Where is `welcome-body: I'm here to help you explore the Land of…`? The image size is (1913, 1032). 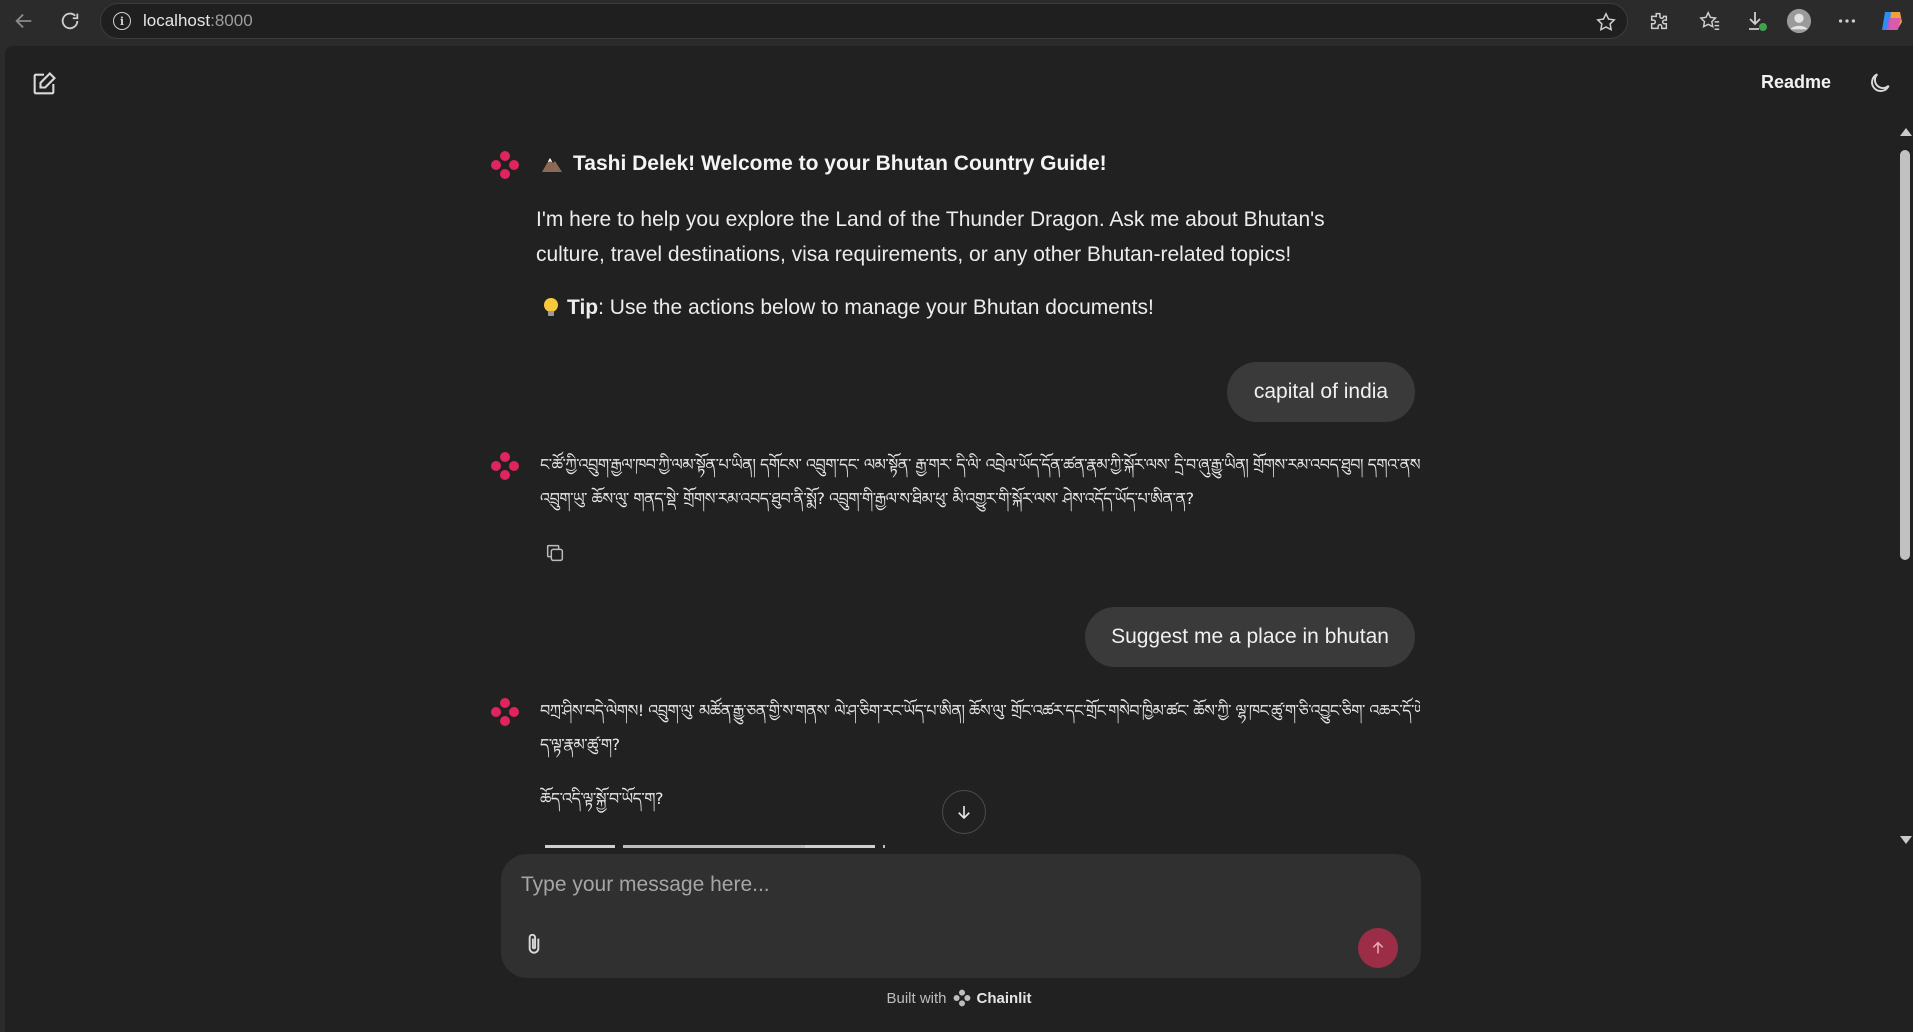 welcome-body: I'm here to help you explore the Land of… is located at coordinates (930, 237).